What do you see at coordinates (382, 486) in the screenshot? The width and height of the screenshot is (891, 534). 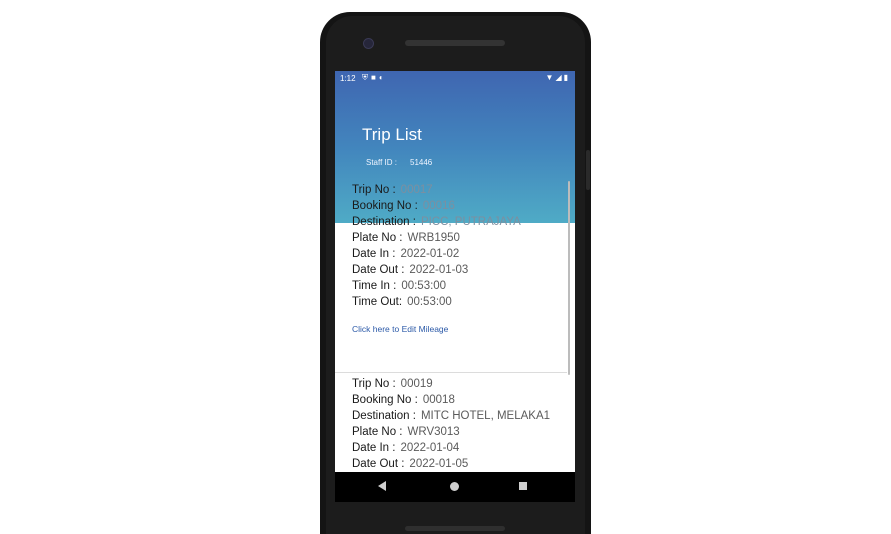 I see `back-icon` at bounding box center [382, 486].